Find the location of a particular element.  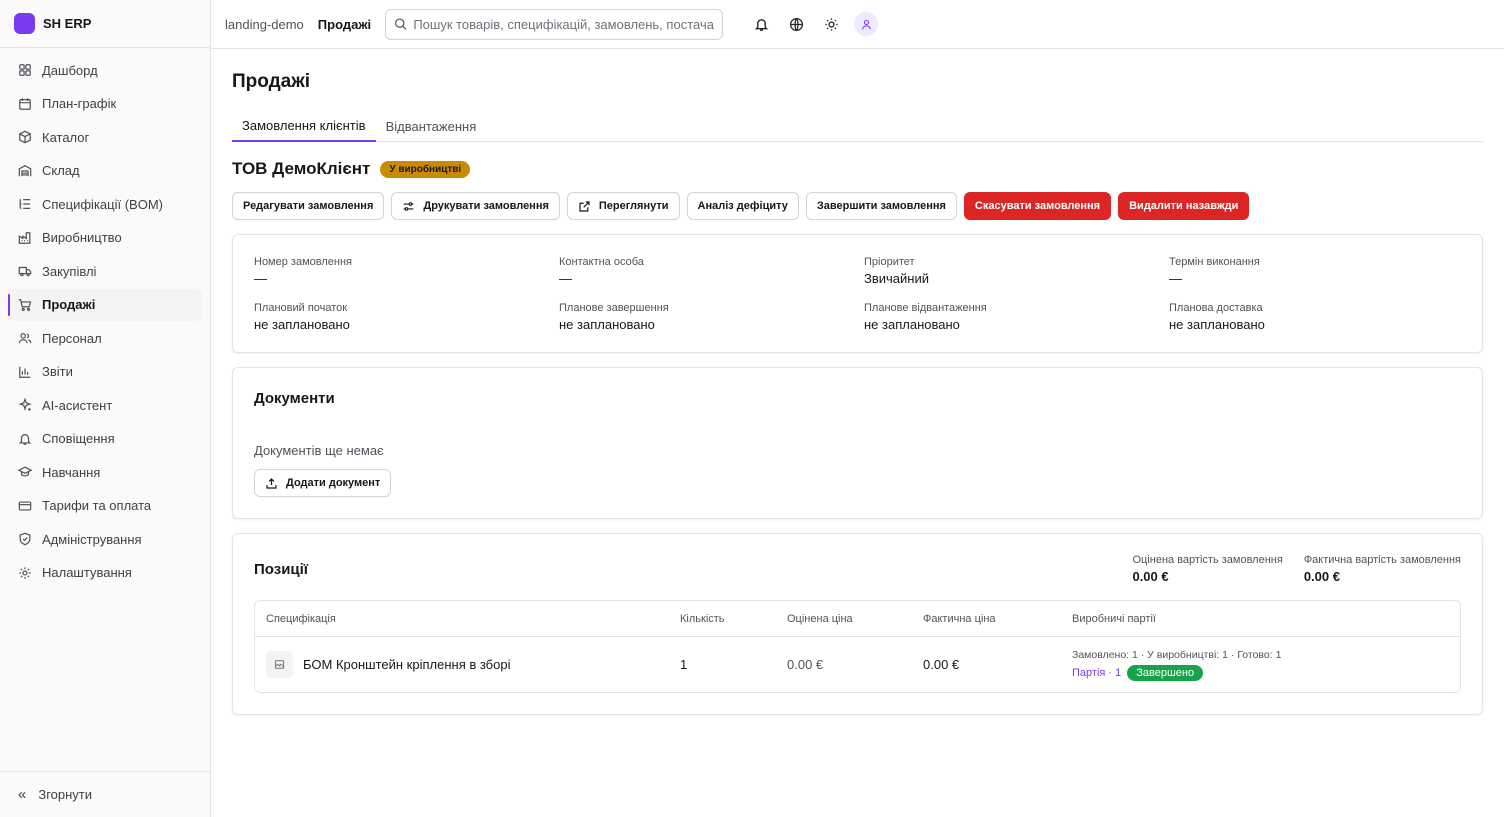

field-priority: Пріоритет Звичайний is located at coordinates (1016, 271).